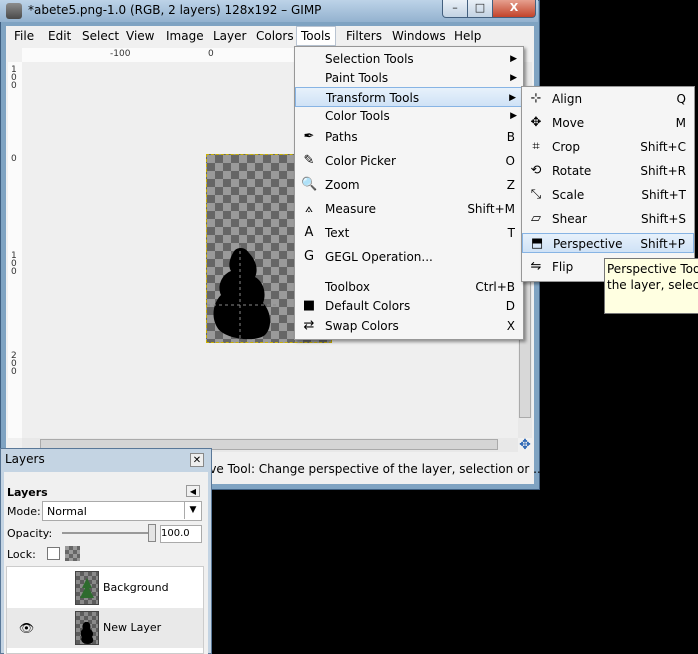 This screenshot has width=698, height=654. I want to click on menu-item-shortcut: M, so click(680, 123).